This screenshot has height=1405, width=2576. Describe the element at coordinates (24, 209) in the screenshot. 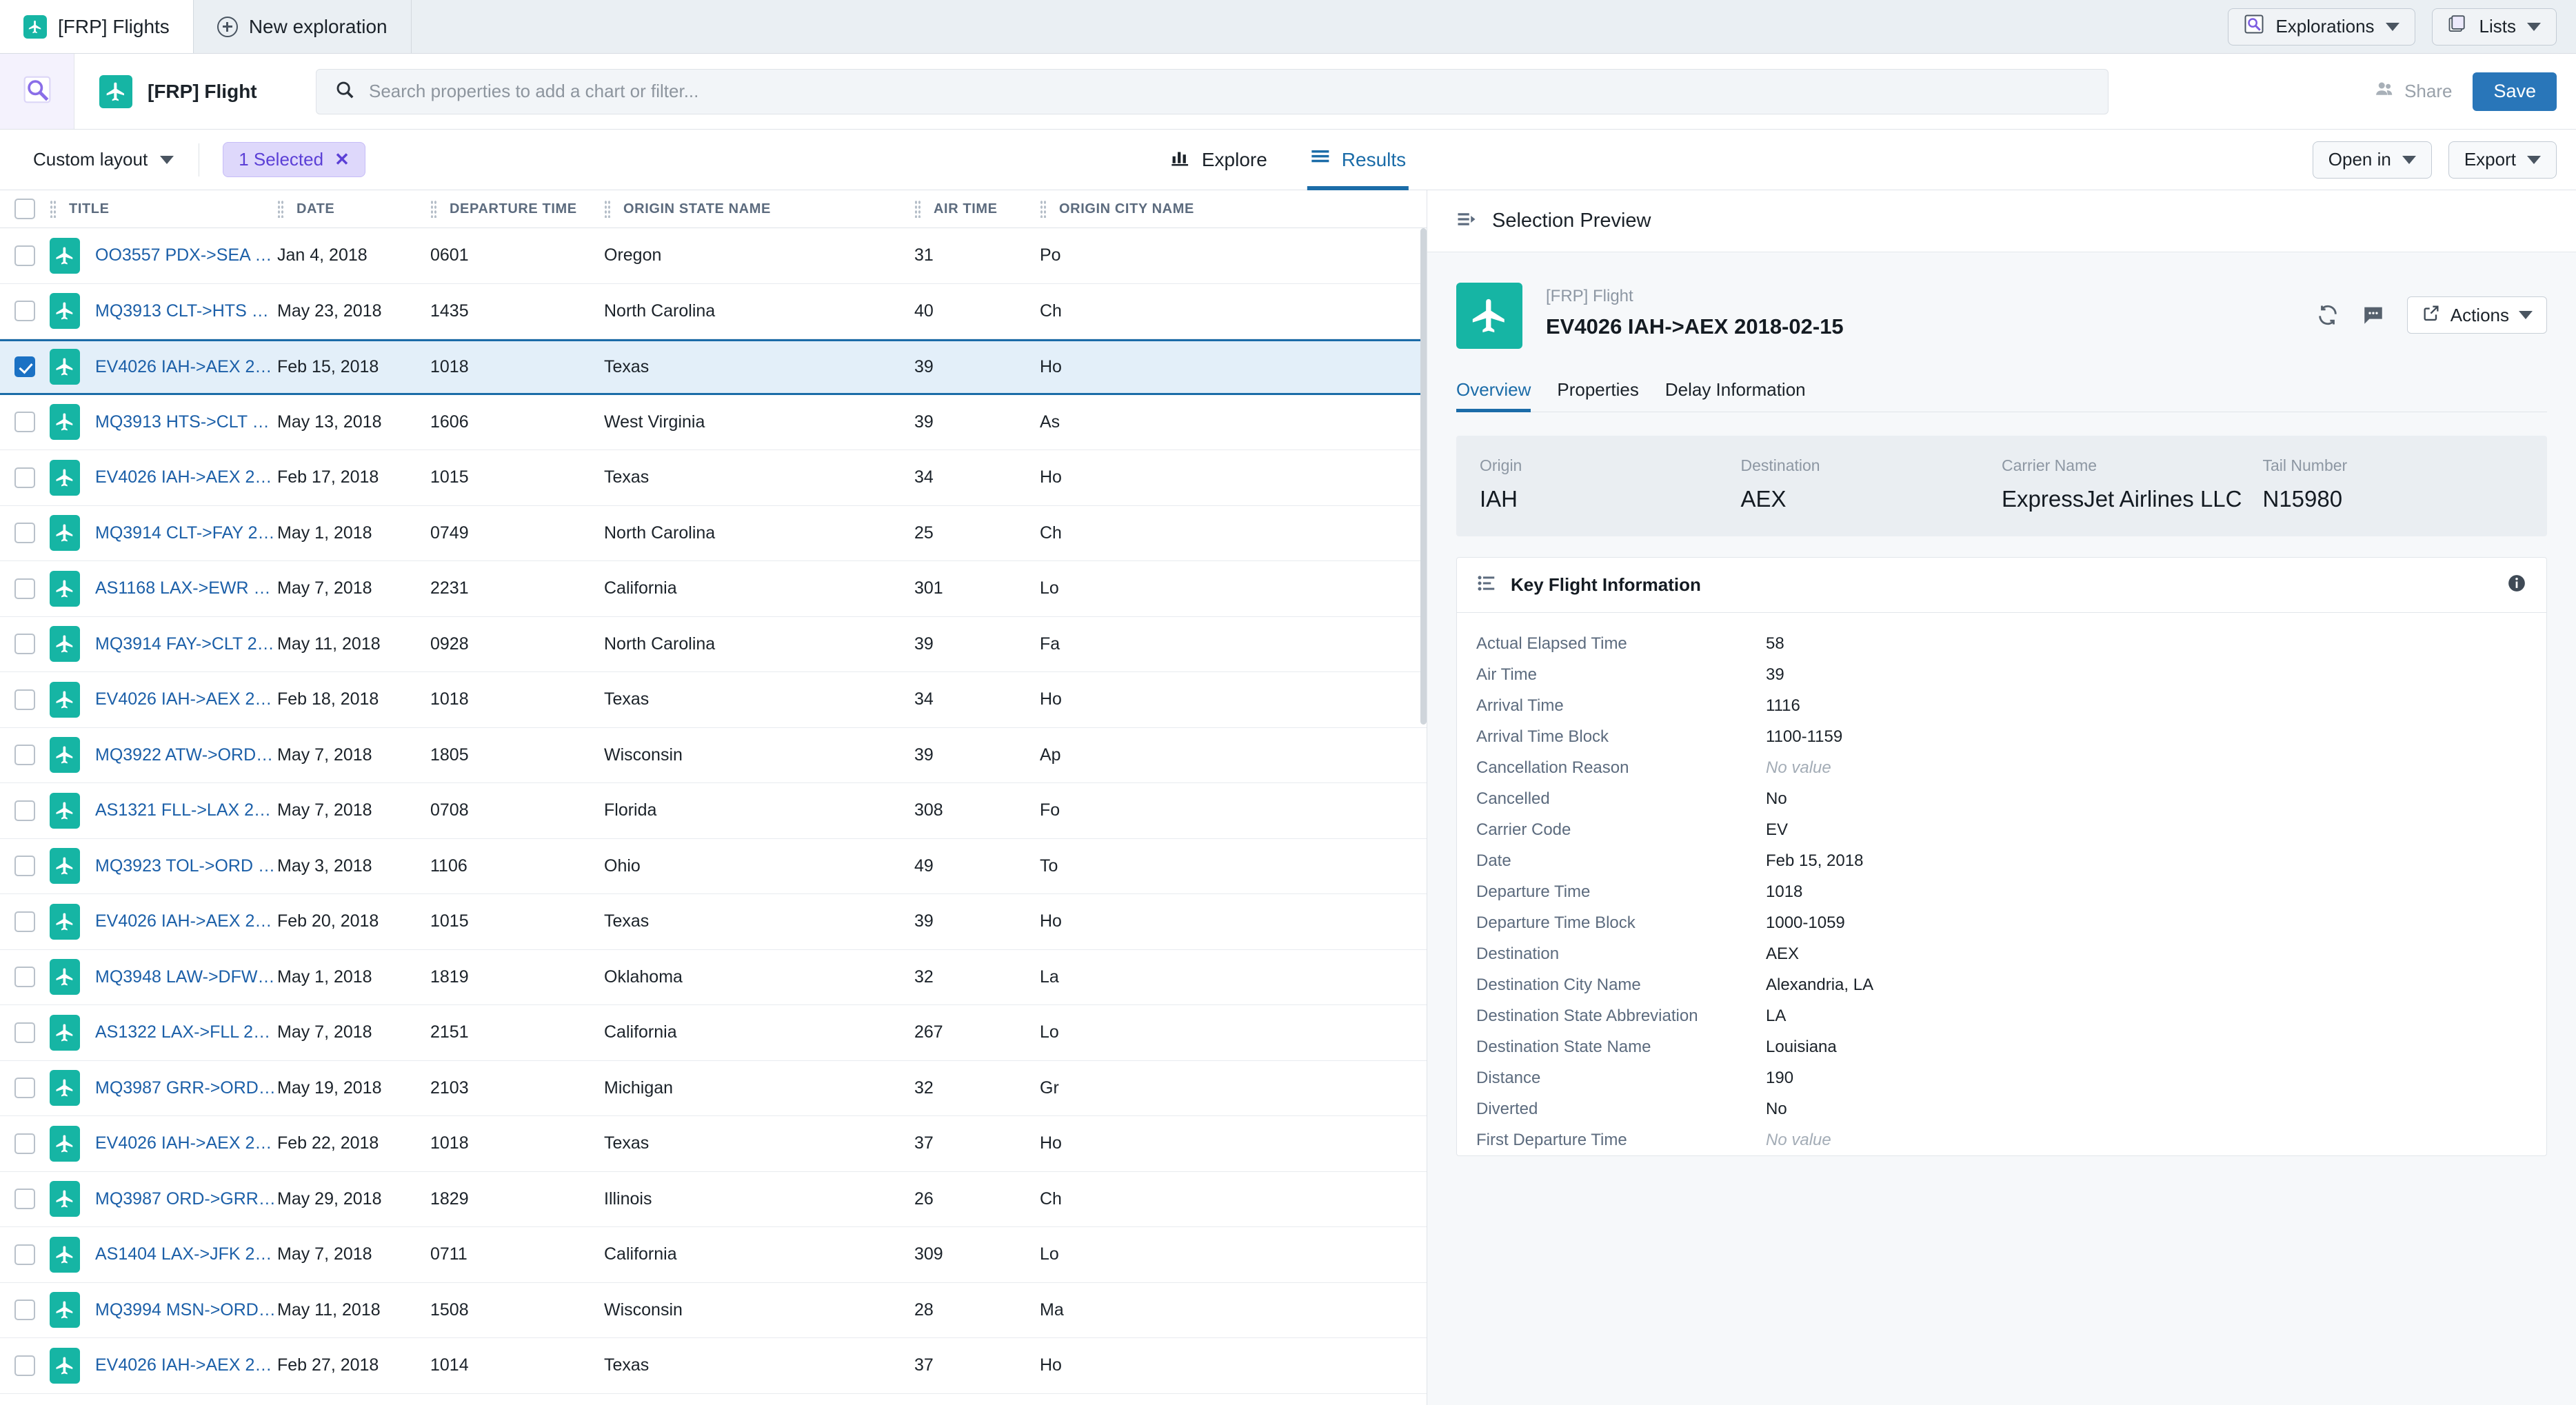

I see `select-all-checkbox` at that location.